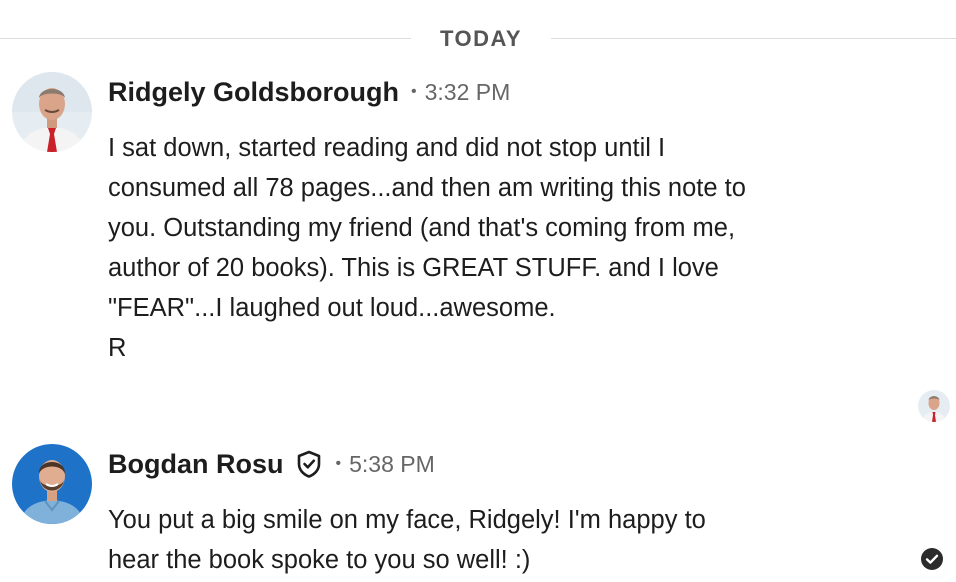  Describe the element at coordinates (205, 38) in the screenshot. I see `divider-line-left` at that location.